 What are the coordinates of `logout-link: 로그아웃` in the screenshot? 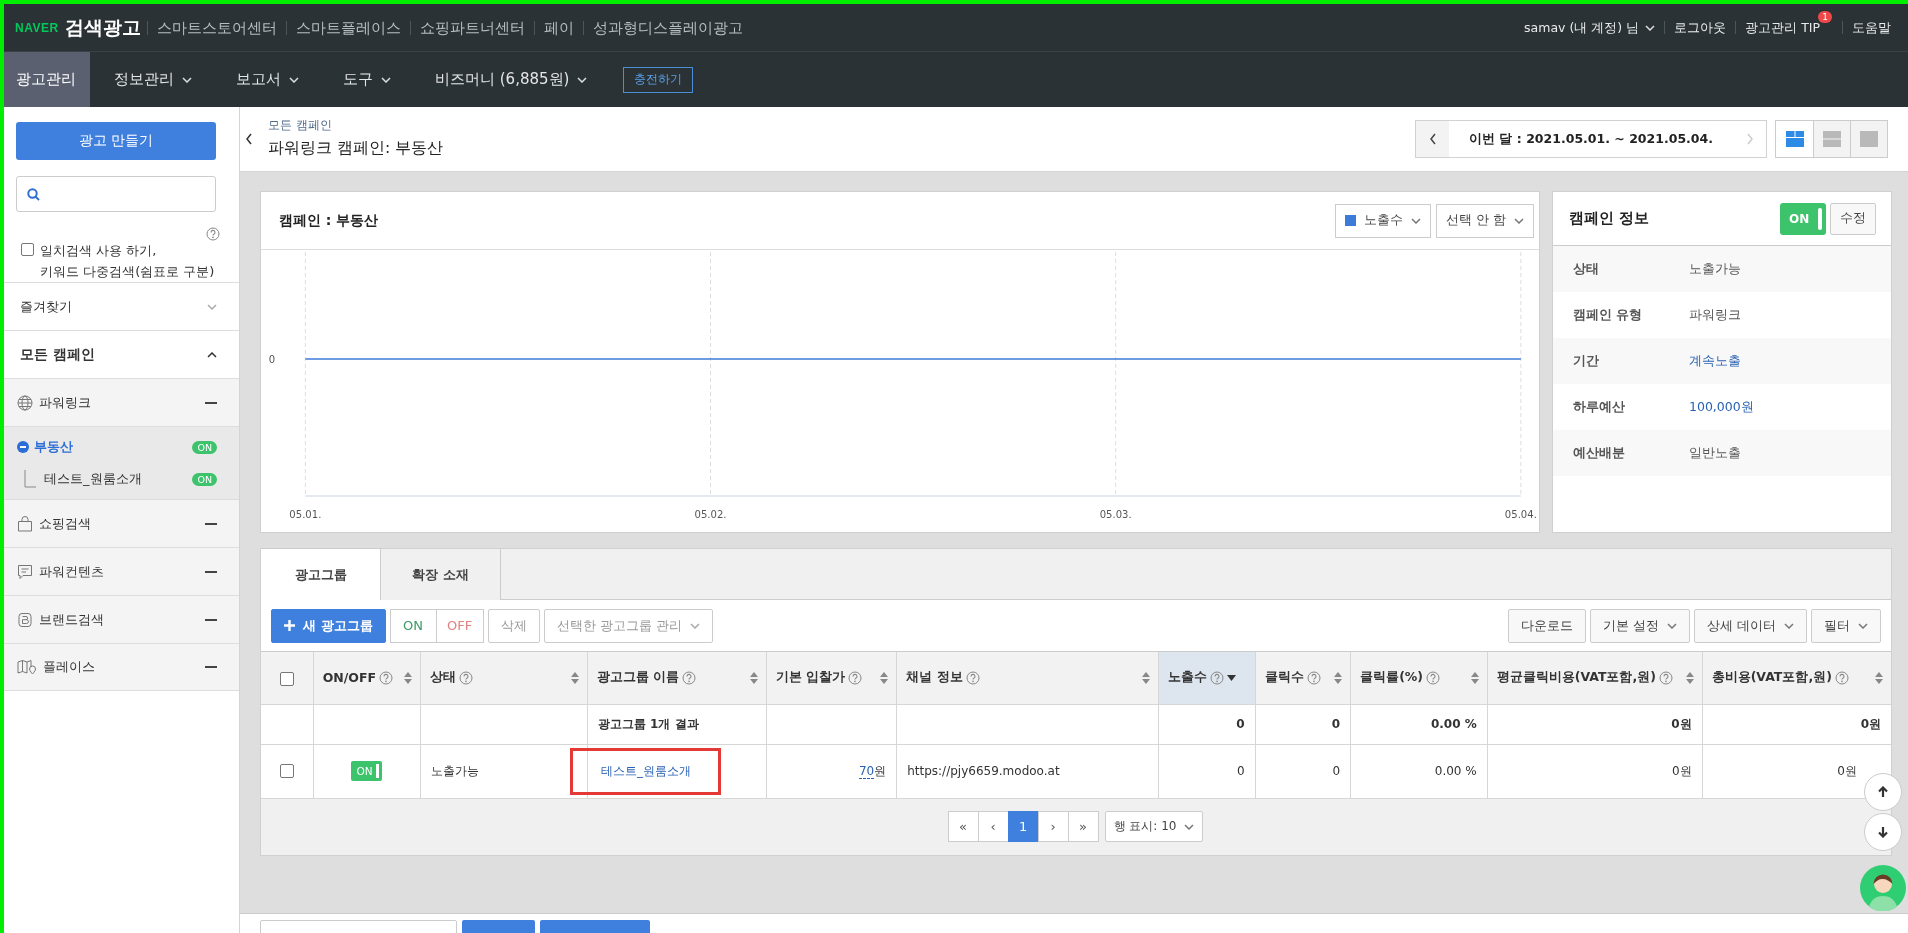 It's located at (1700, 27).